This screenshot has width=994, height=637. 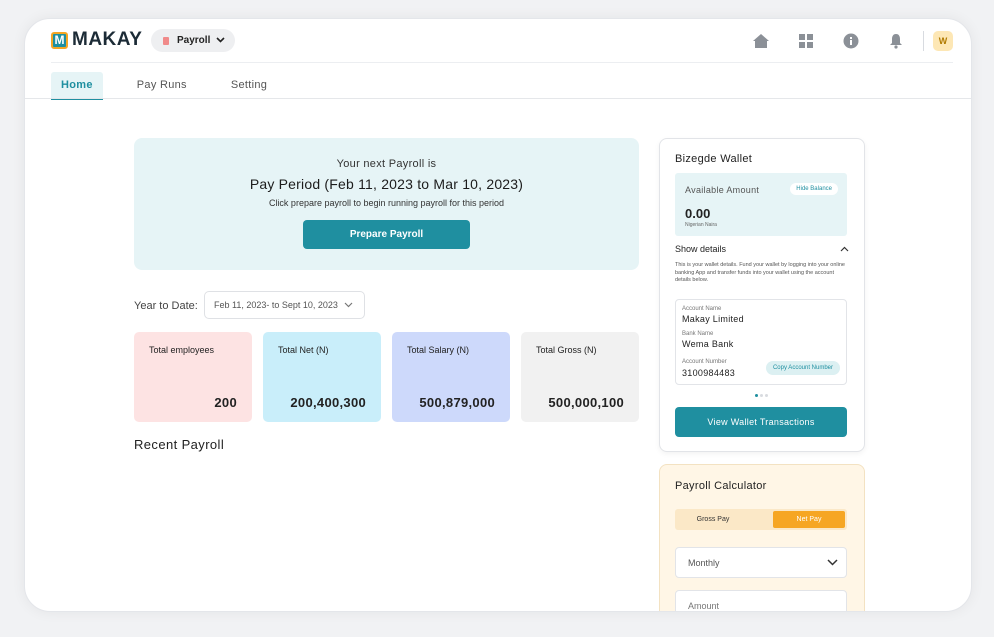 What do you see at coordinates (761, 422) in the screenshot?
I see `view-wallet-transactions-button: View Wallet Transactions` at bounding box center [761, 422].